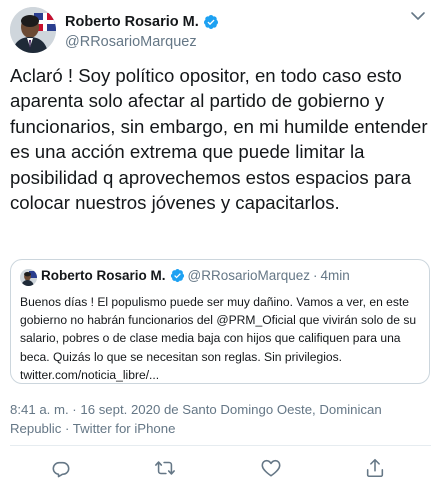 The width and height of the screenshot is (441, 493). What do you see at coordinates (249, 275) in the screenshot?
I see `quoted-handle: @RRosarioMarquez` at bounding box center [249, 275].